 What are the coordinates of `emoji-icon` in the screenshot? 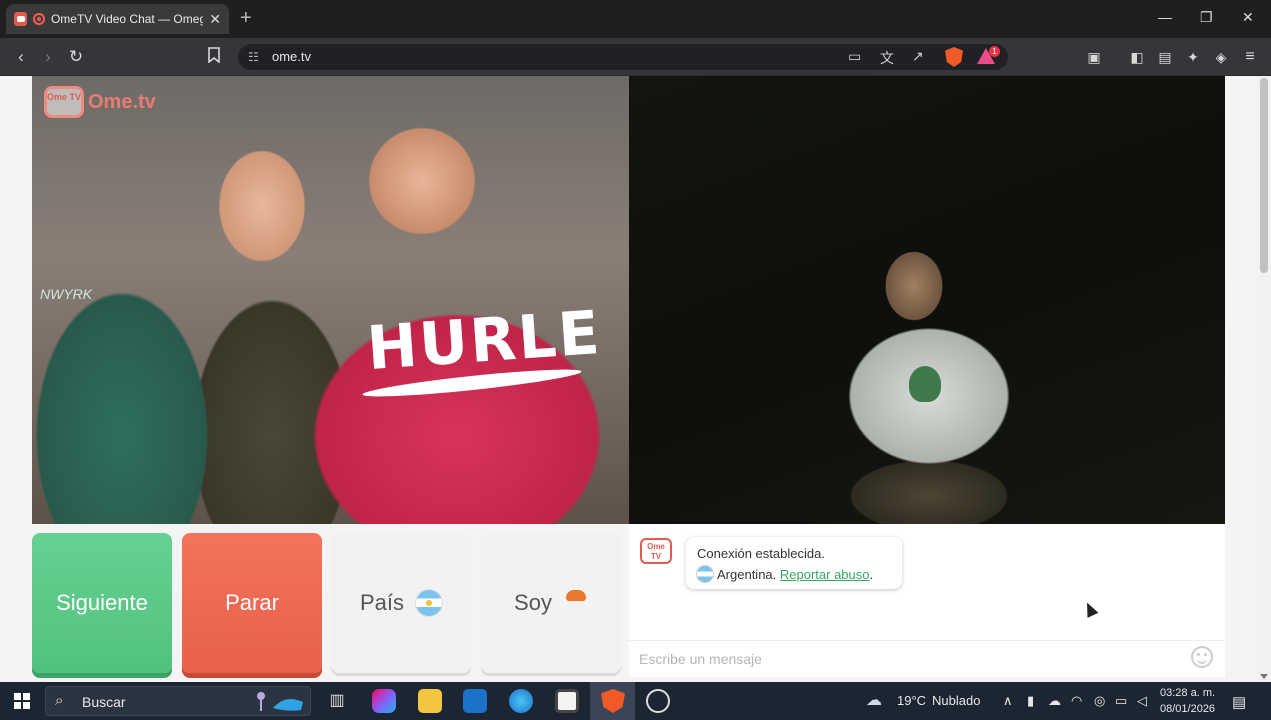 It's located at (1202, 657).